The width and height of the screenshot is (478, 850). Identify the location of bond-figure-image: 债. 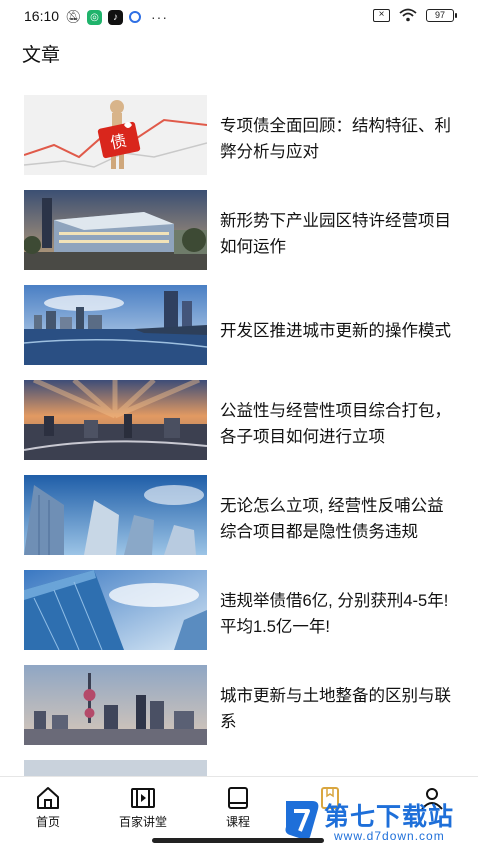
(115, 135).